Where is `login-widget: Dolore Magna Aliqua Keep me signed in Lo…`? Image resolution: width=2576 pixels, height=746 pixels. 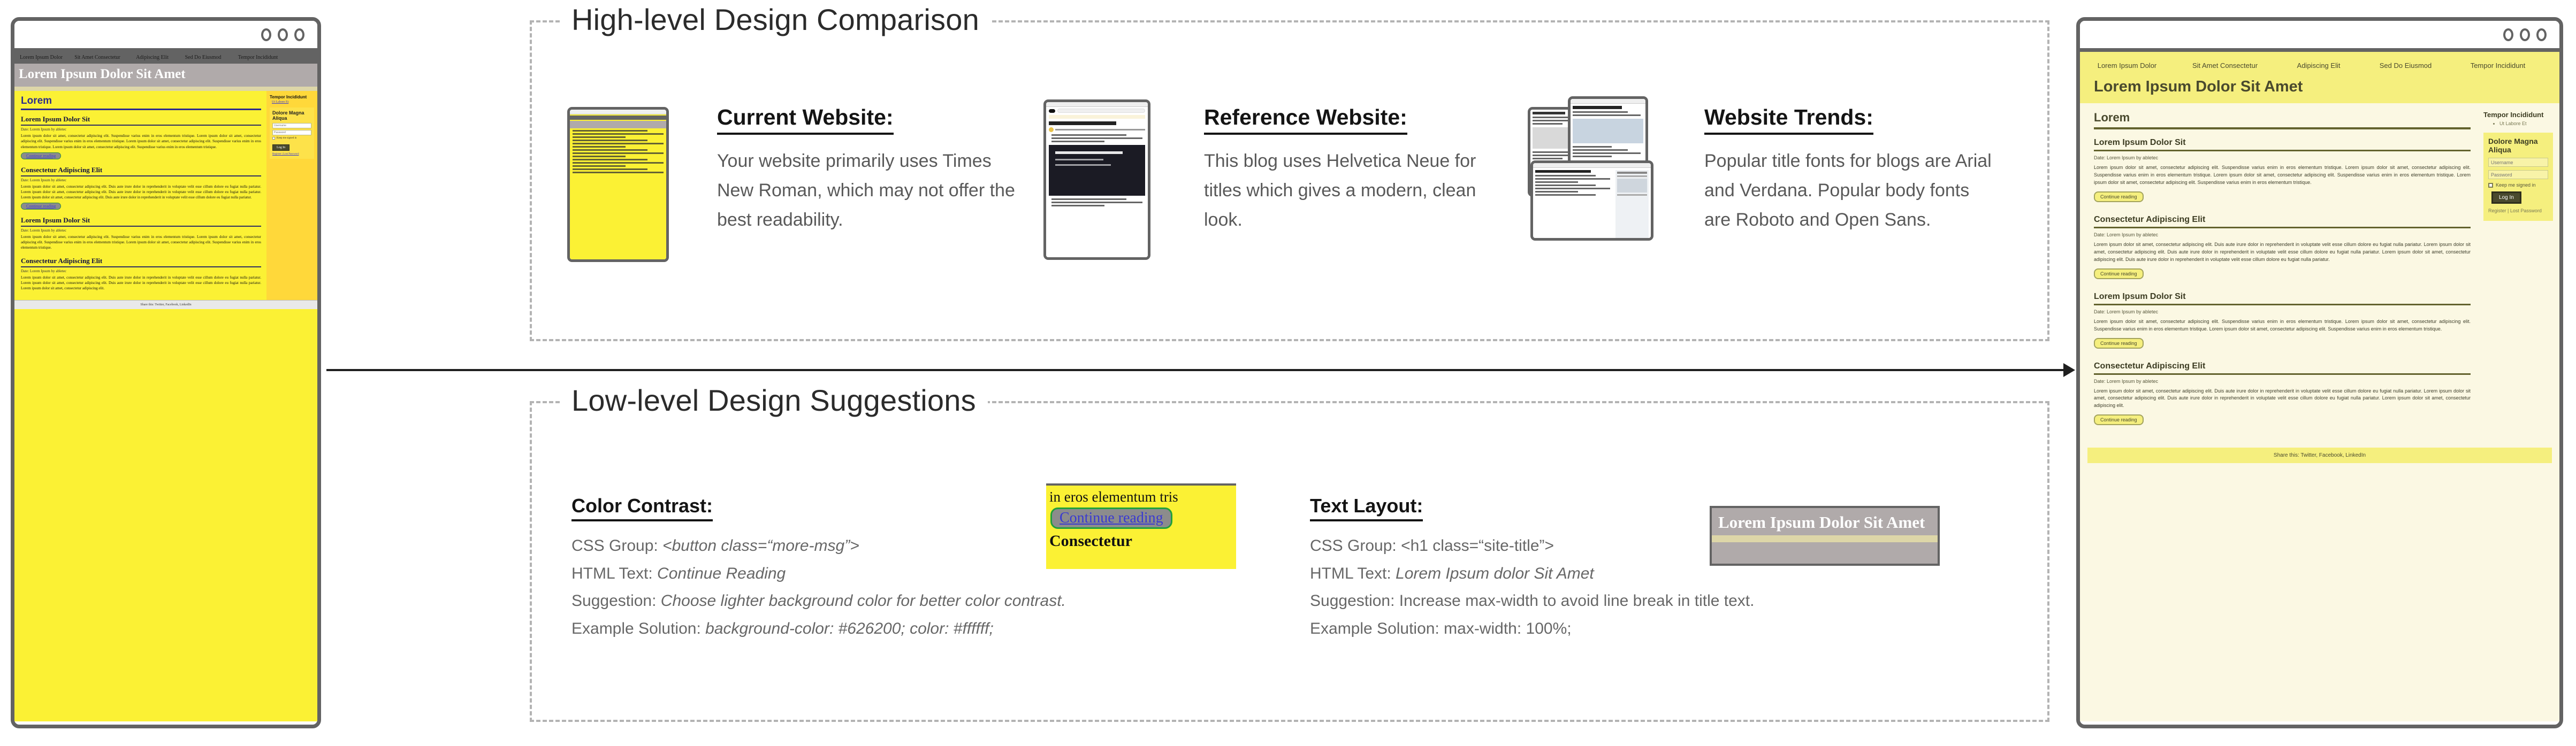
login-widget: Dolore Magna Aliqua Keep me signed in Lo… is located at coordinates (2518, 177).